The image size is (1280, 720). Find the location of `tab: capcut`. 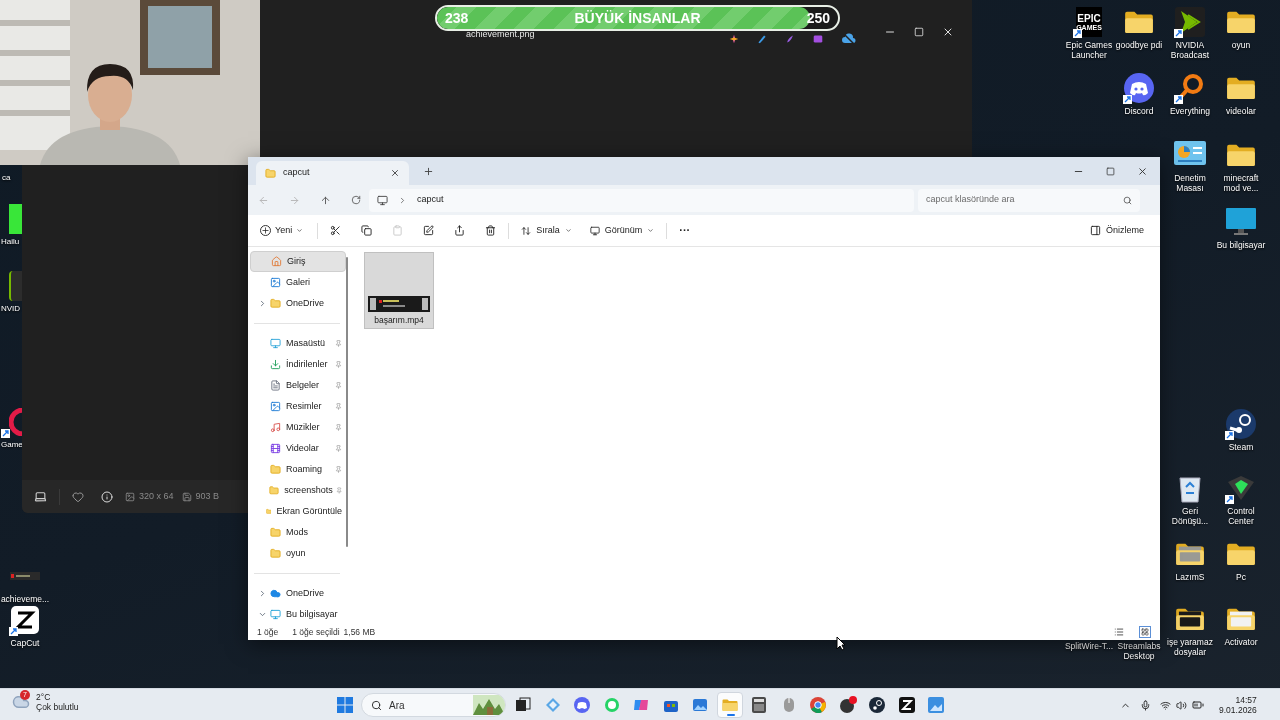

tab: capcut is located at coordinates (332, 173).